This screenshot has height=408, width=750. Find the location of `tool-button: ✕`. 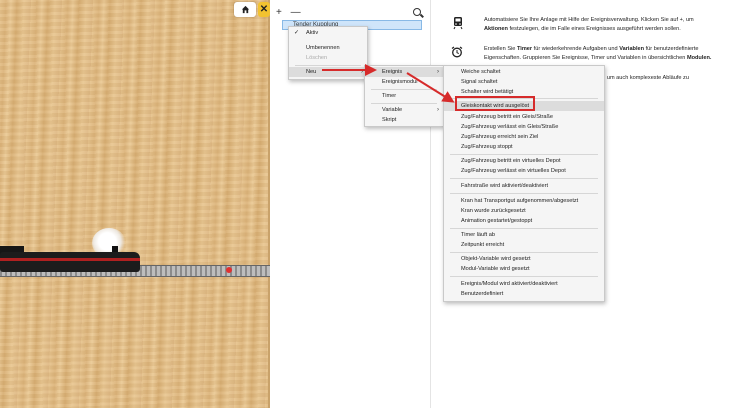

tool-button: ✕ is located at coordinates (264, 9).